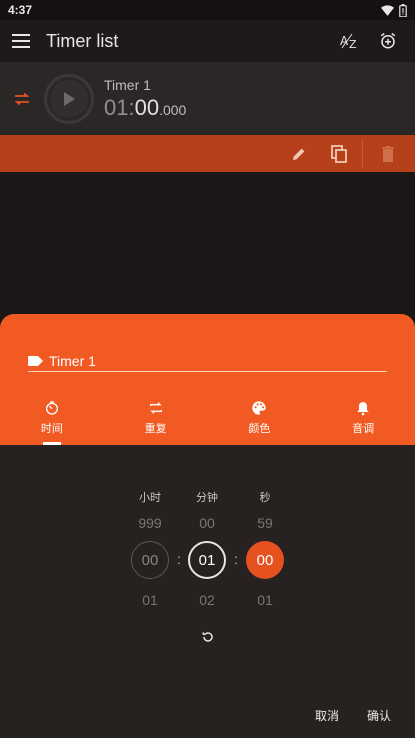 The image size is (415, 738). Describe the element at coordinates (388, 154) in the screenshot. I see `delete-icon` at that location.